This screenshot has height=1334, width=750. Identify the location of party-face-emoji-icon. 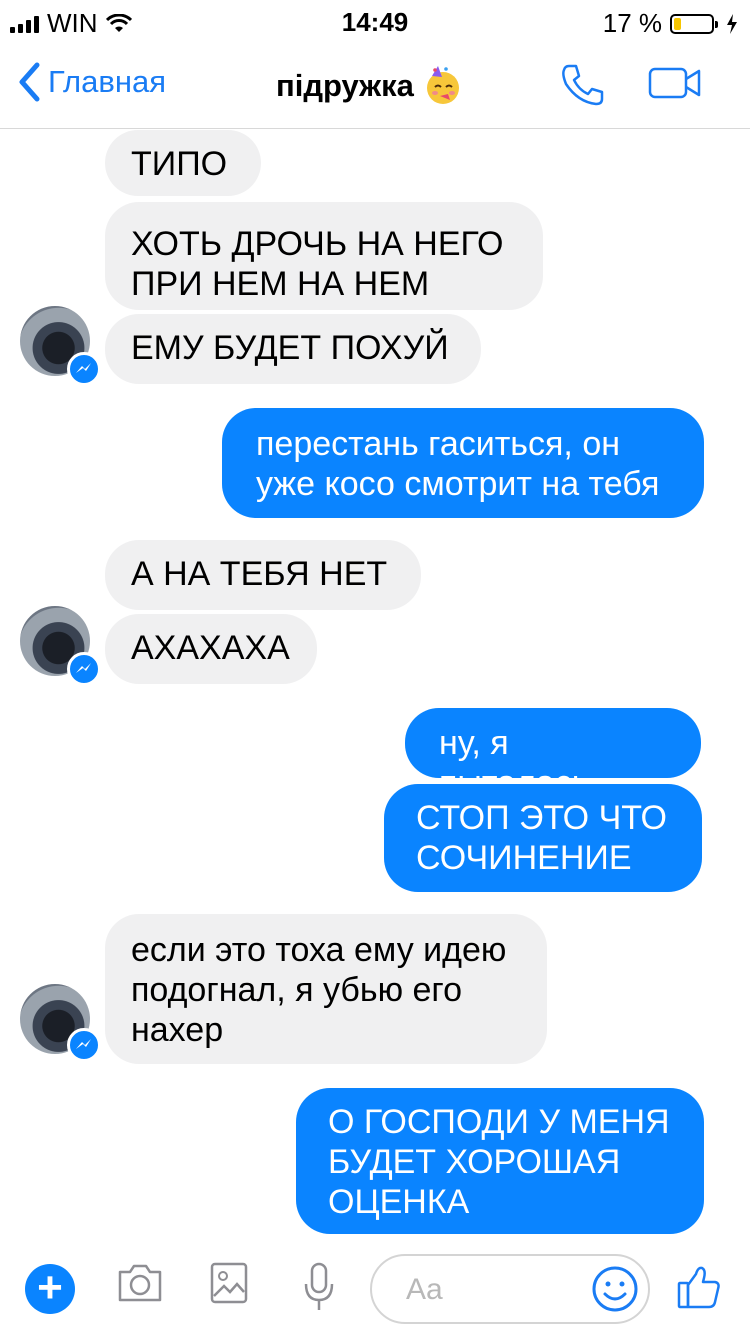
(442, 85).